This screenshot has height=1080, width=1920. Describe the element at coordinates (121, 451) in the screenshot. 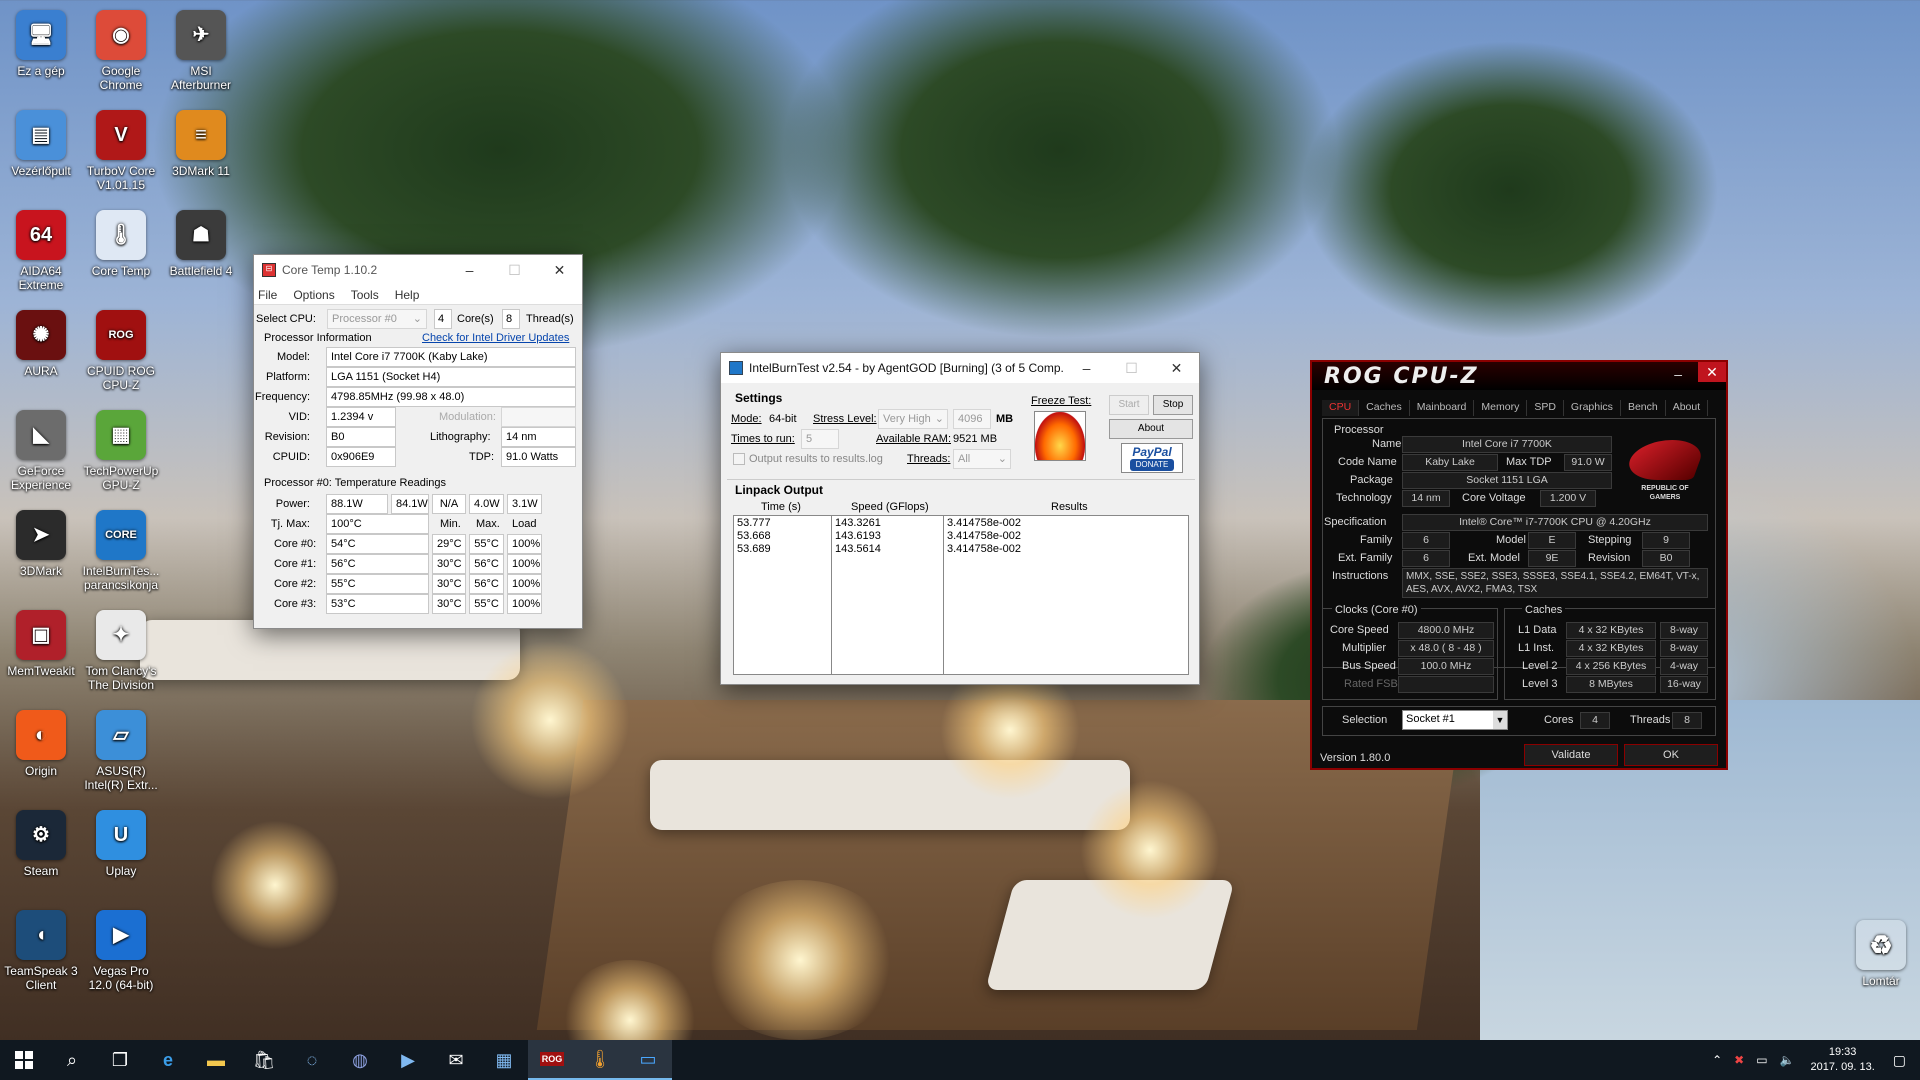

I see `desktop-icon: ▦ TechPowerUp GPU-Z` at that location.